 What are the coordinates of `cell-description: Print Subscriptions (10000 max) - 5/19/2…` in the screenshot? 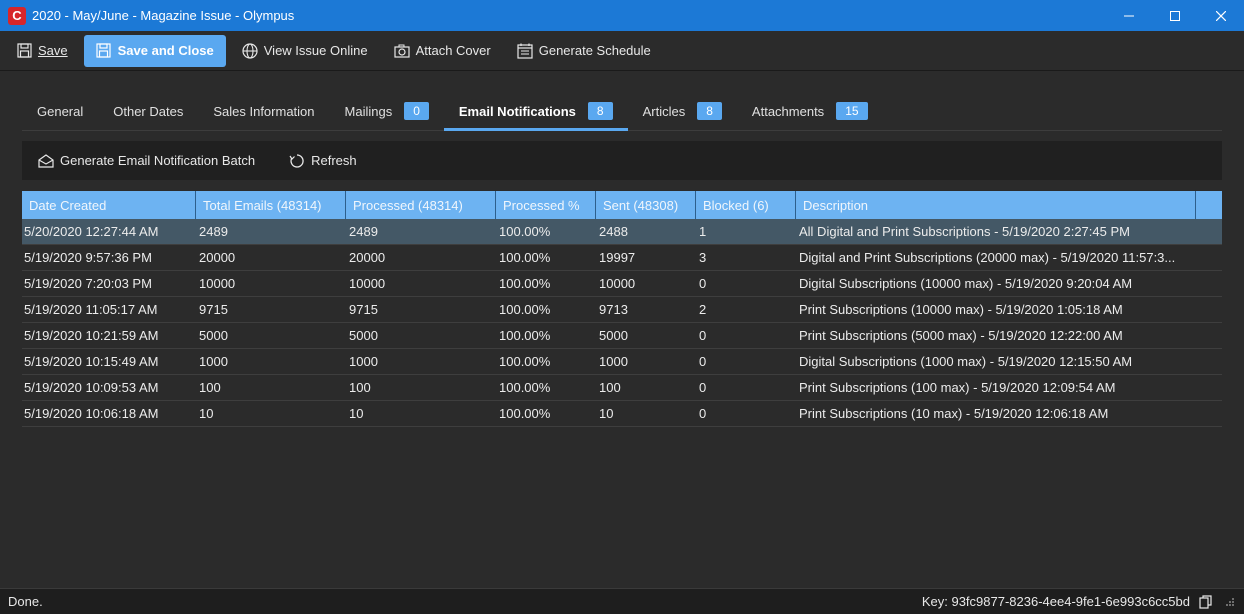 It's located at (961, 309).